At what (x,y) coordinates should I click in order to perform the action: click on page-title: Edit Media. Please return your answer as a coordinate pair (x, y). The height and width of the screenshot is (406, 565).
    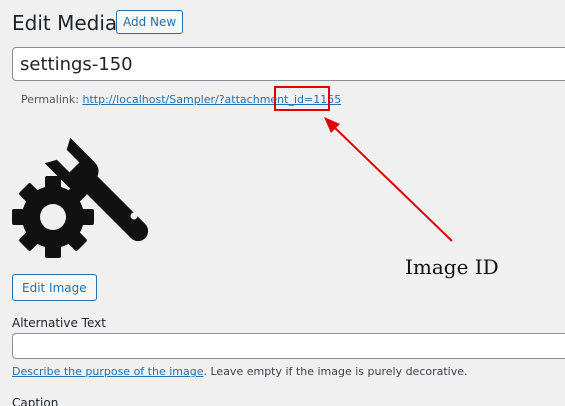
    Looking at the image, I should click on (65, 23).